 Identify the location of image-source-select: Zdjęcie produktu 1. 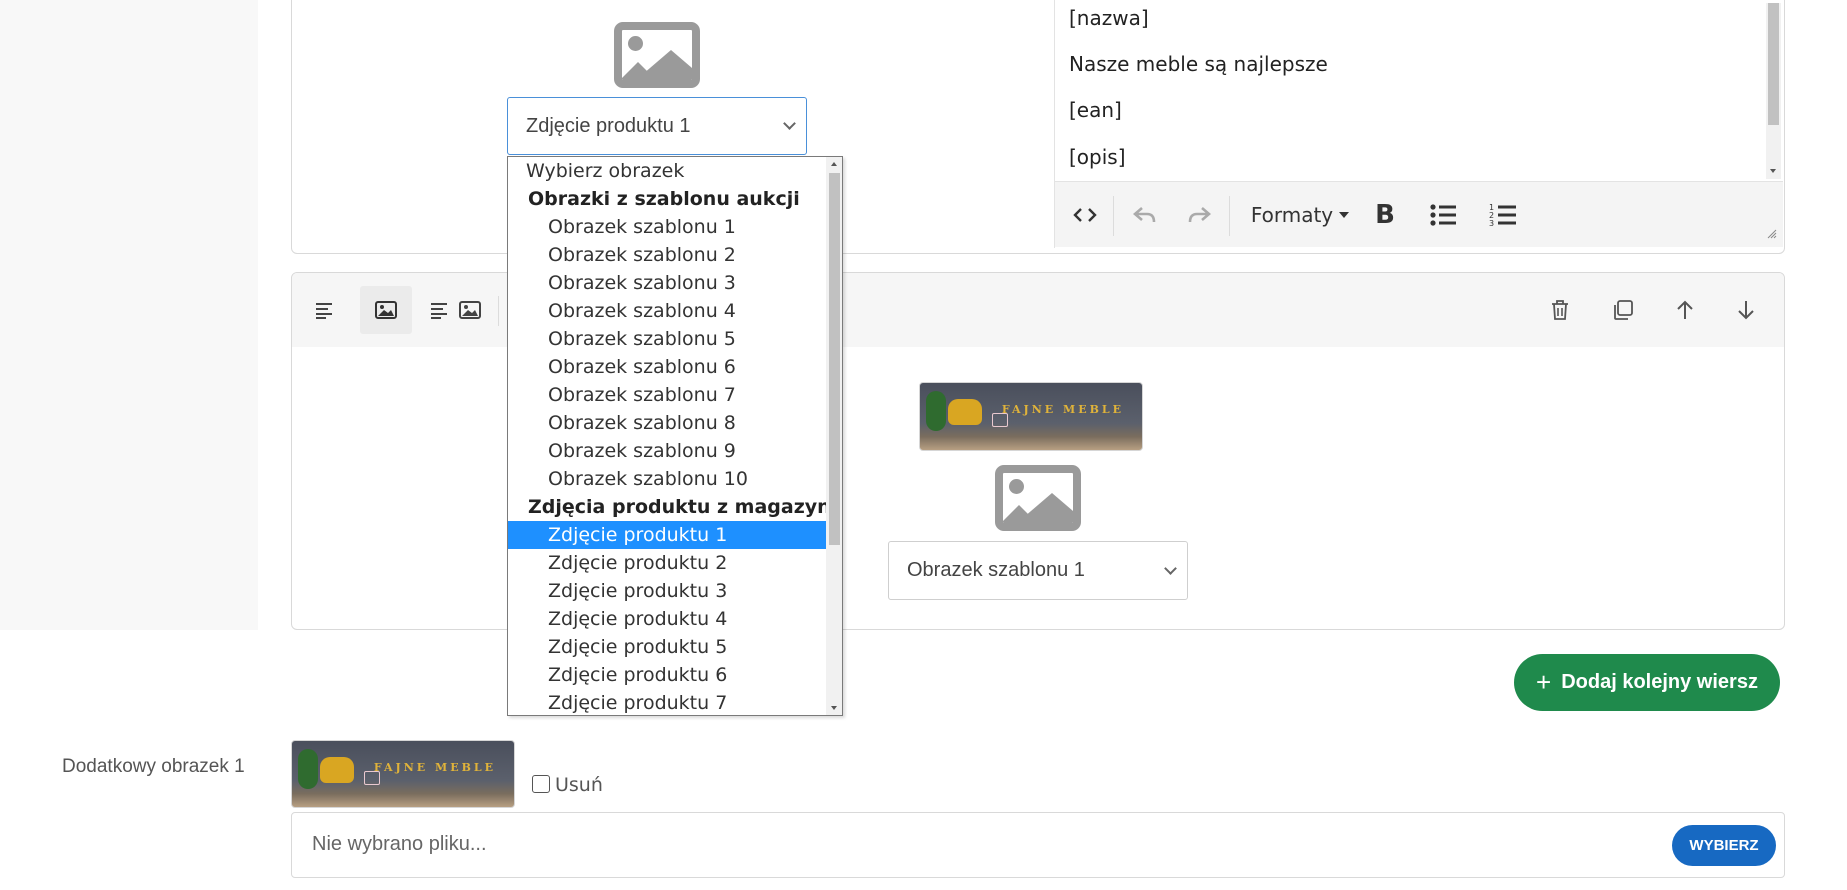
(657, 126).